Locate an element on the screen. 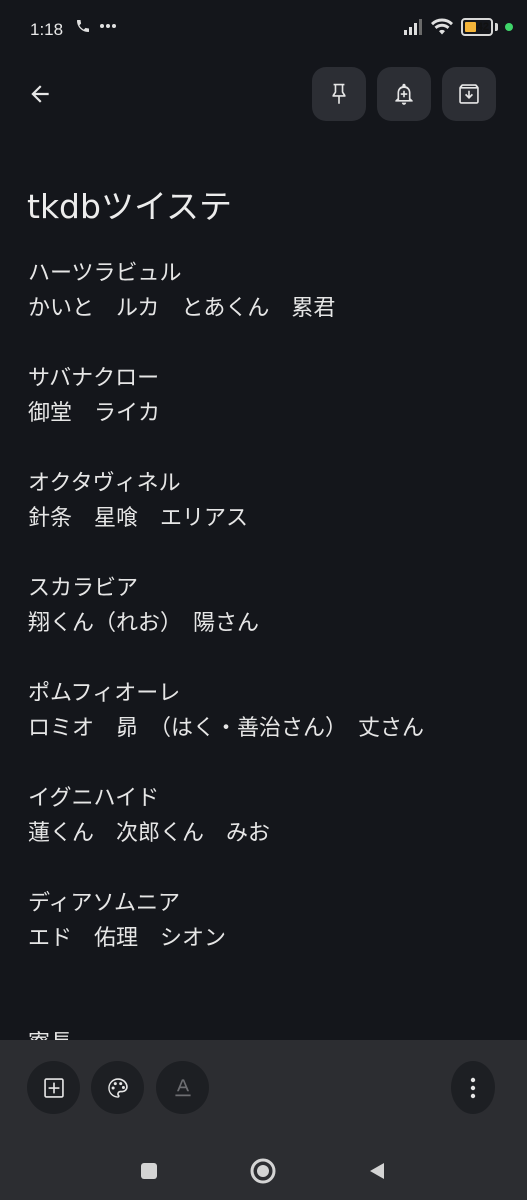 The width and height of the screenshot is (527, 1200). note-line: エド 佑理 シオン is located at coordinates (127, 938).